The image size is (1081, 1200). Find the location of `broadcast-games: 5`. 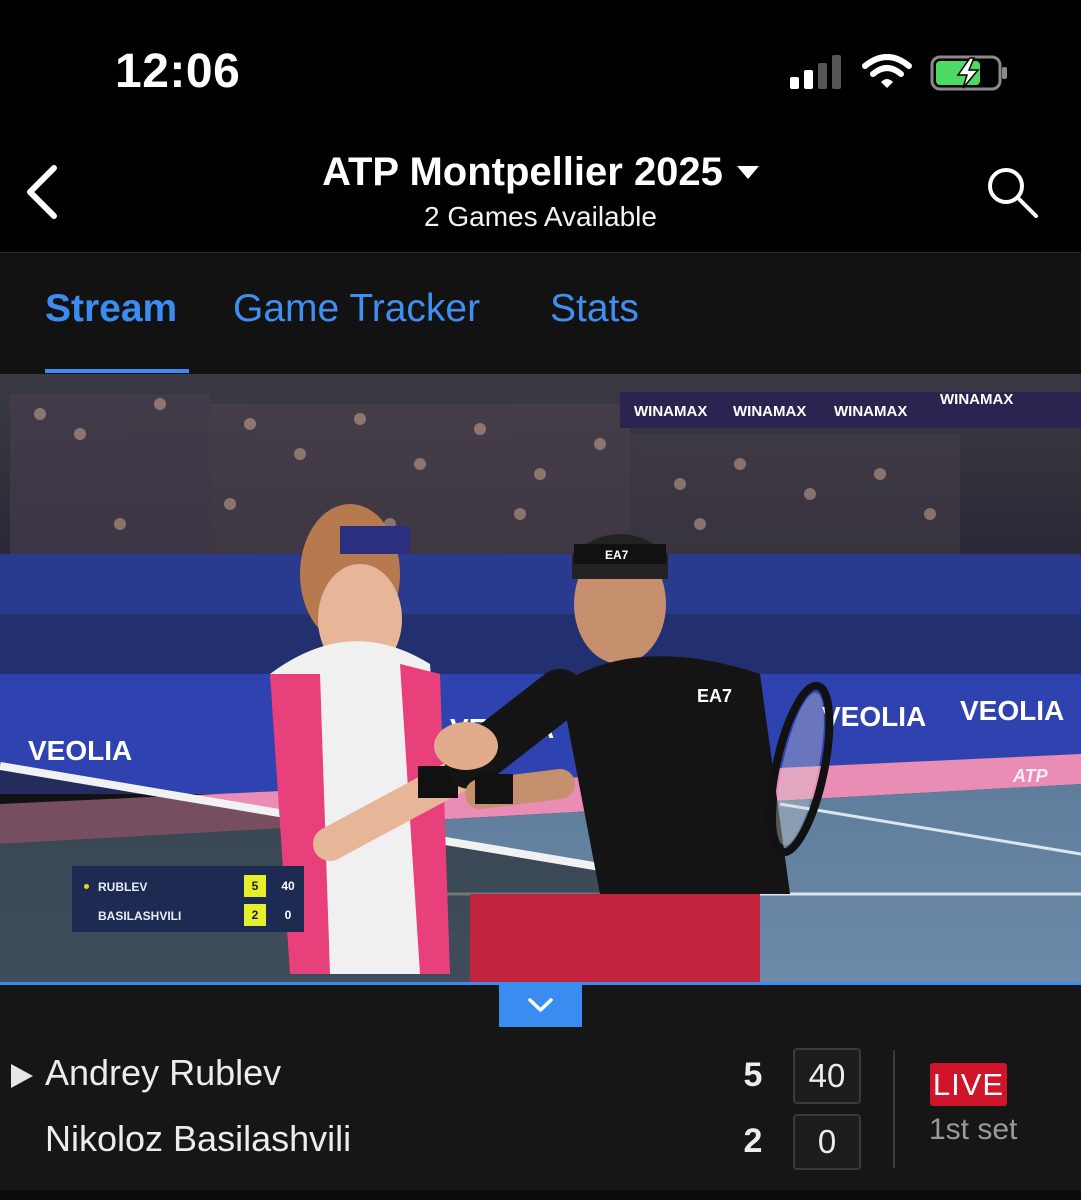

broadcast-games: 5 is located at coordinates (255, 886).